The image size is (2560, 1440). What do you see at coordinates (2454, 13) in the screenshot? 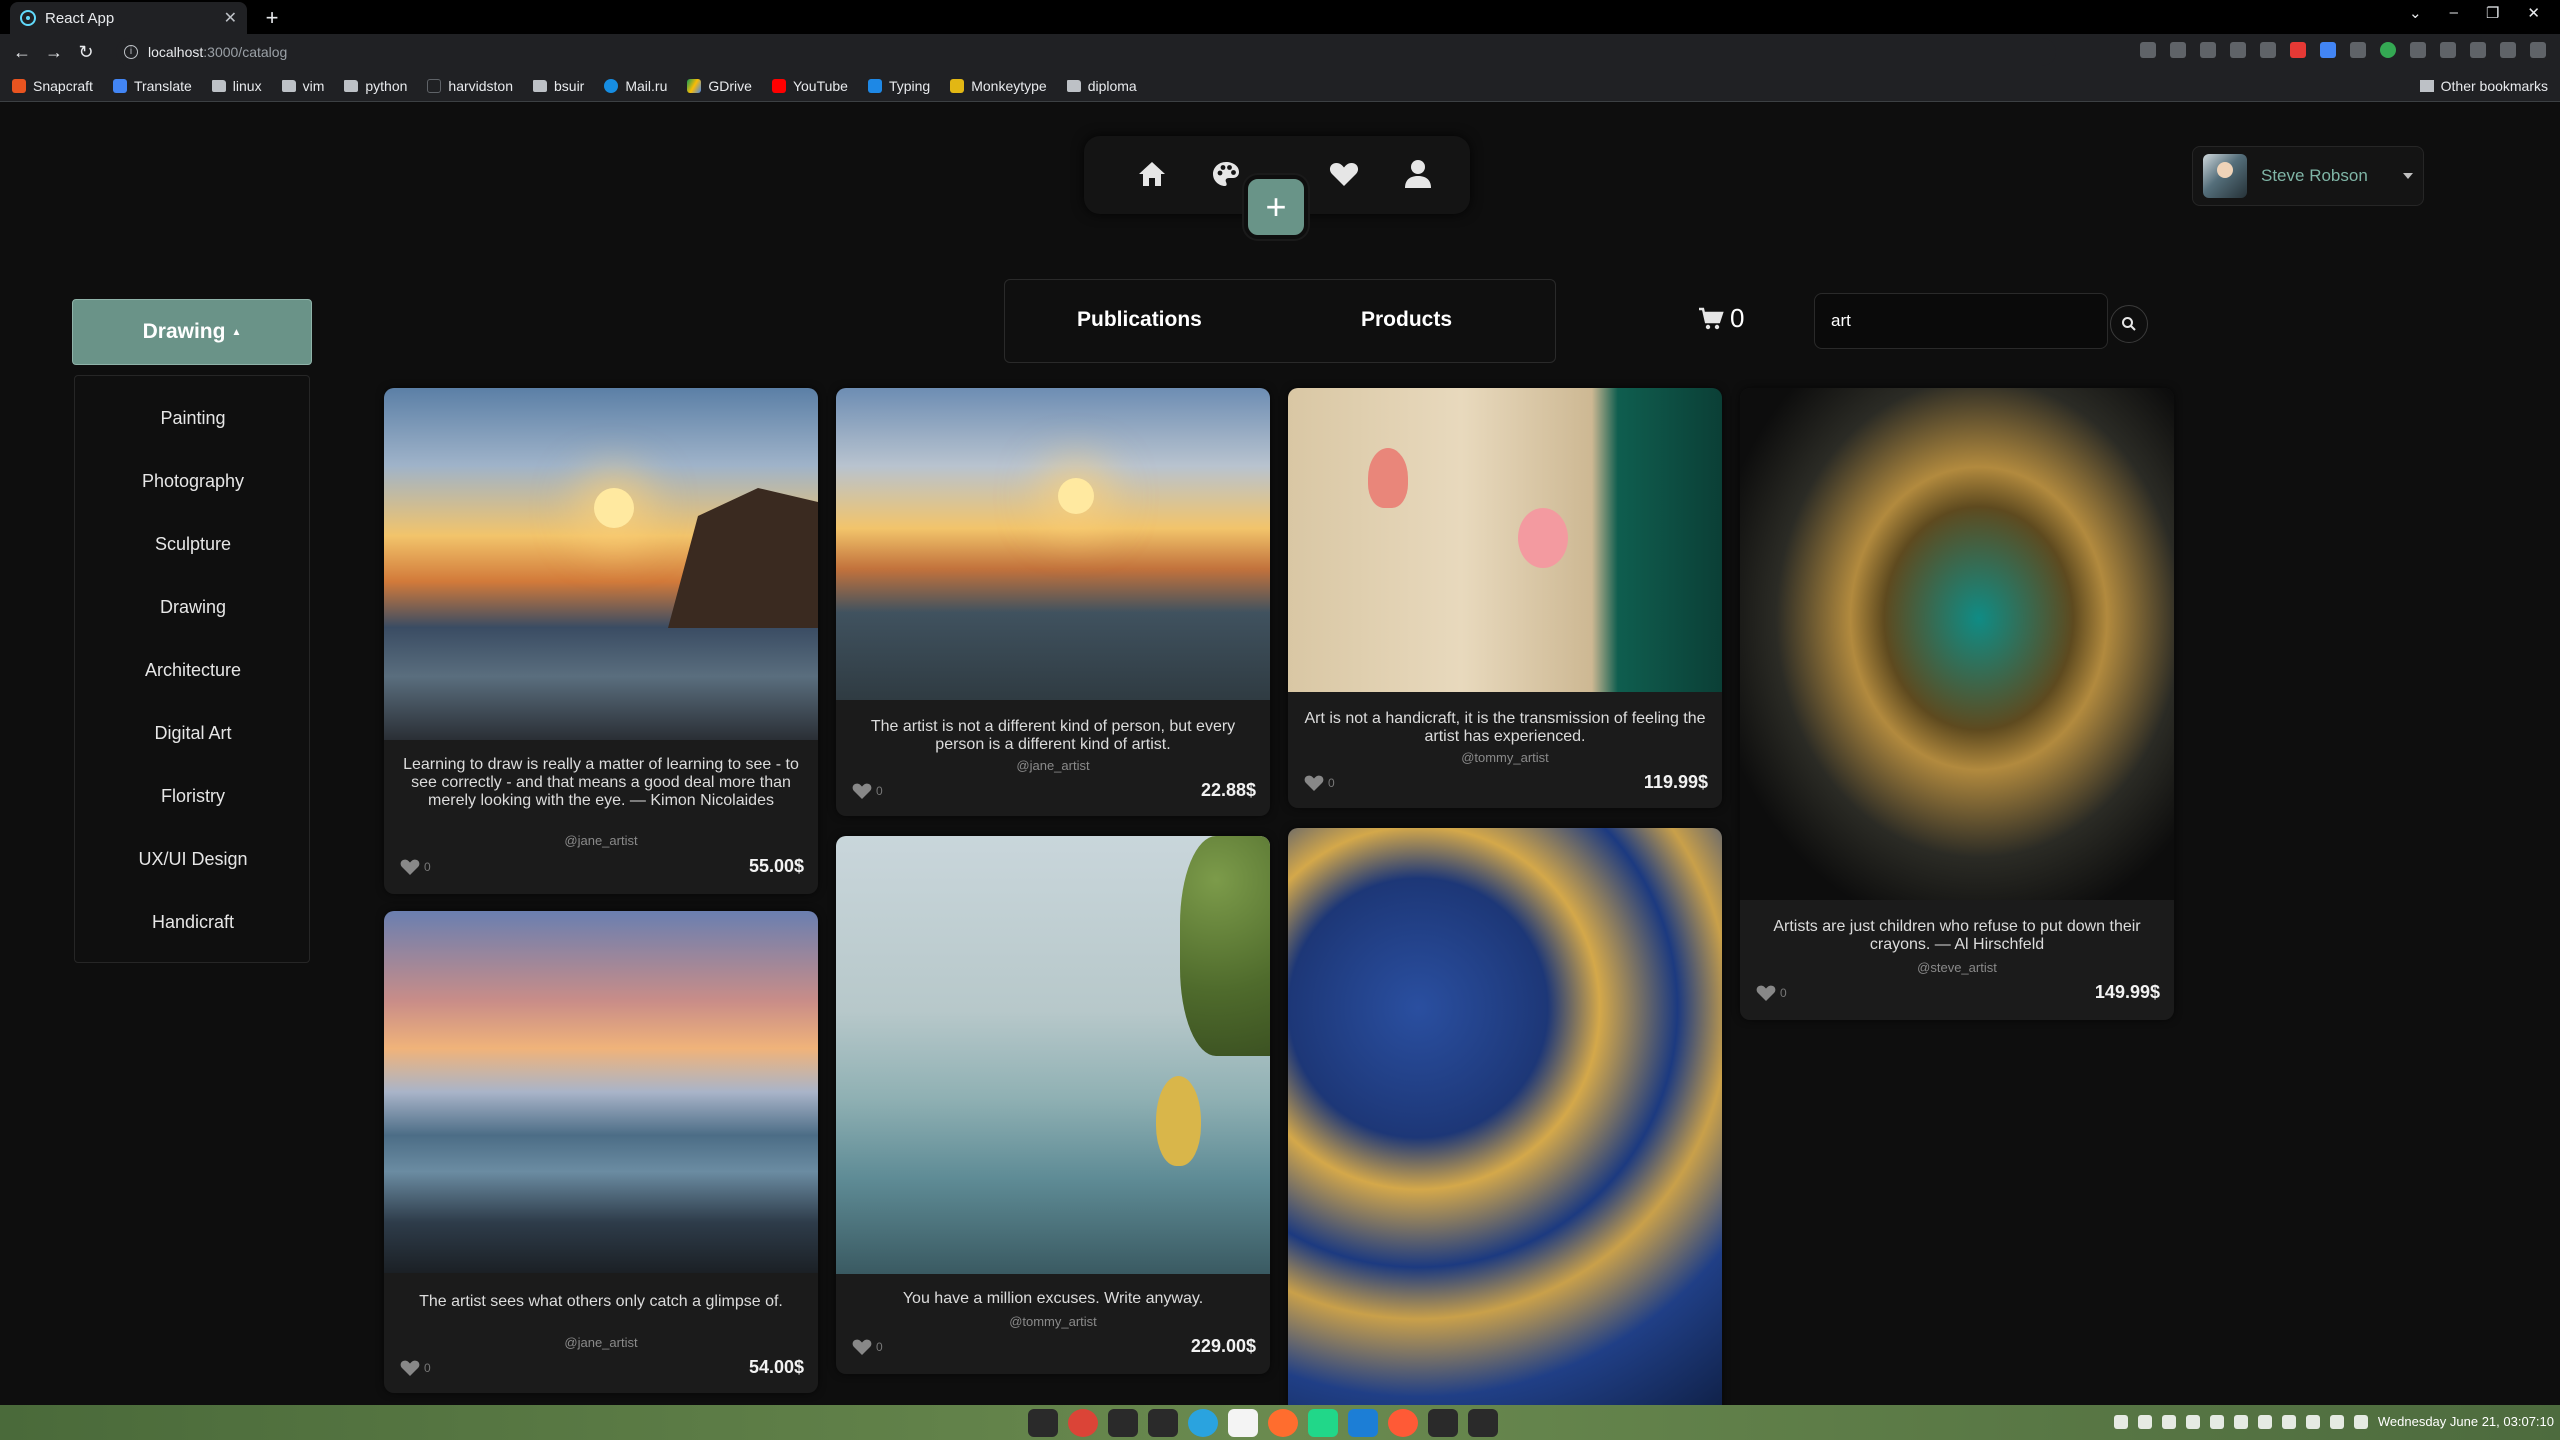
I see `minimize-icon: –` at bounding box center [2454, 13].